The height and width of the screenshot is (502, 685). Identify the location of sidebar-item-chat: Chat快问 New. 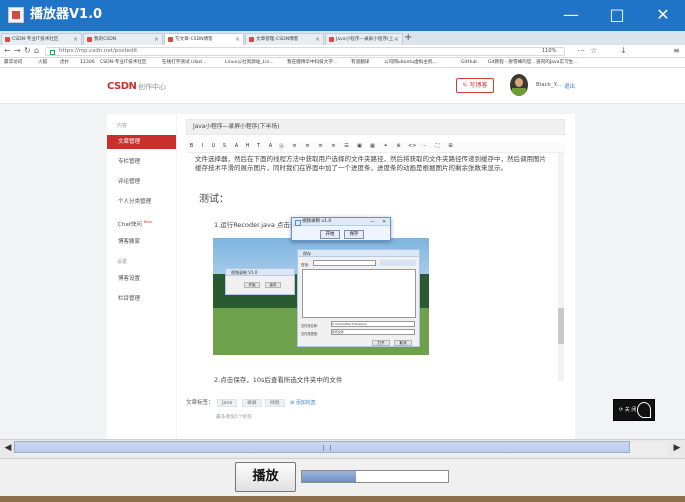
(141, 222).